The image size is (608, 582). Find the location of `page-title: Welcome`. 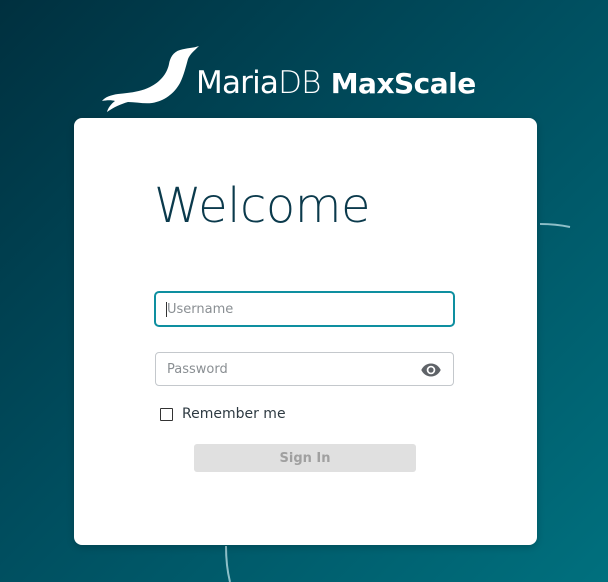

page-title: Welcome is located at coordinates (262, 206).